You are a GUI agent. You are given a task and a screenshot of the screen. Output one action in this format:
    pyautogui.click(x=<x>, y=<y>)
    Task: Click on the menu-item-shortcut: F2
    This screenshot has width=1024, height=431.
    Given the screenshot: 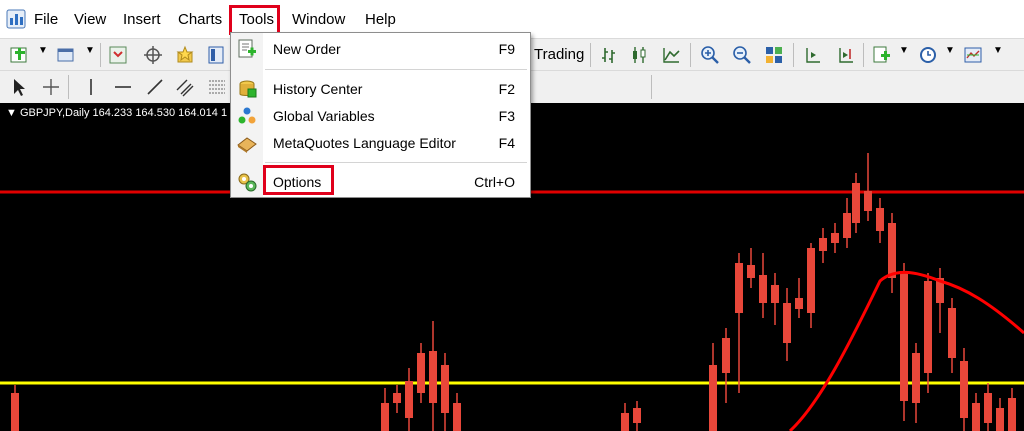 What is the action you would take?
    pyautogui.click(x=506, y=89)
    